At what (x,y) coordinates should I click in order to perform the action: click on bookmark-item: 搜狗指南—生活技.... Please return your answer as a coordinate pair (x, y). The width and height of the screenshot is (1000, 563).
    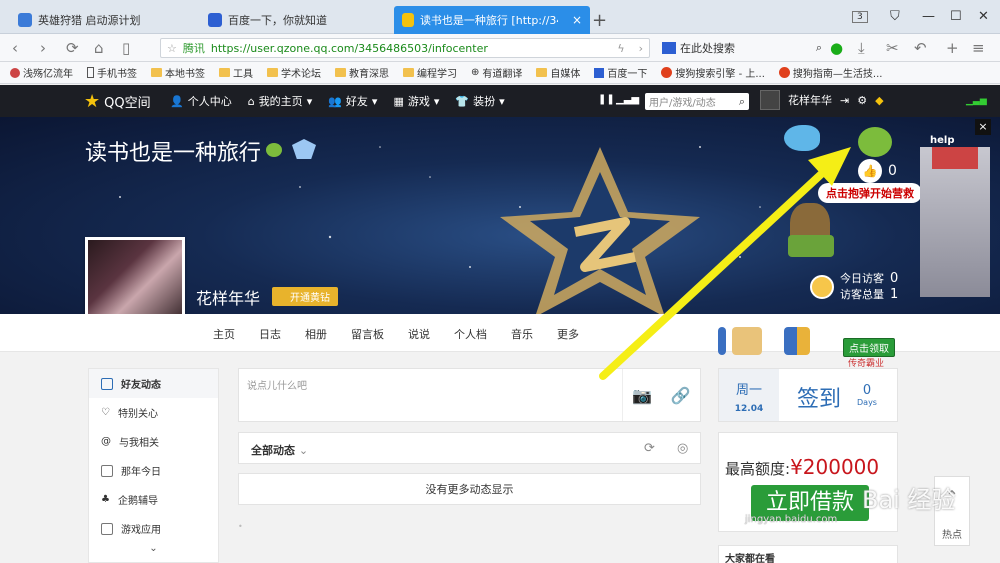
    Looking at the image, I should click on (830, 72).